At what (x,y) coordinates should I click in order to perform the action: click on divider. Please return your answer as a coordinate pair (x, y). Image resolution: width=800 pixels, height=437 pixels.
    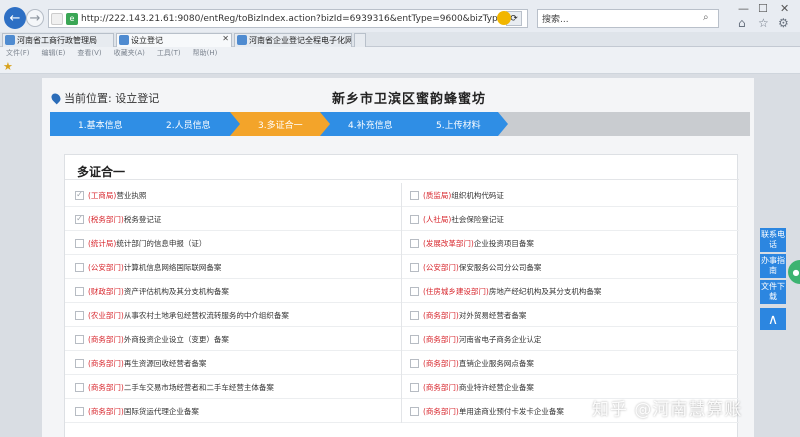
    Looking at the image, I should click on (402, 179).